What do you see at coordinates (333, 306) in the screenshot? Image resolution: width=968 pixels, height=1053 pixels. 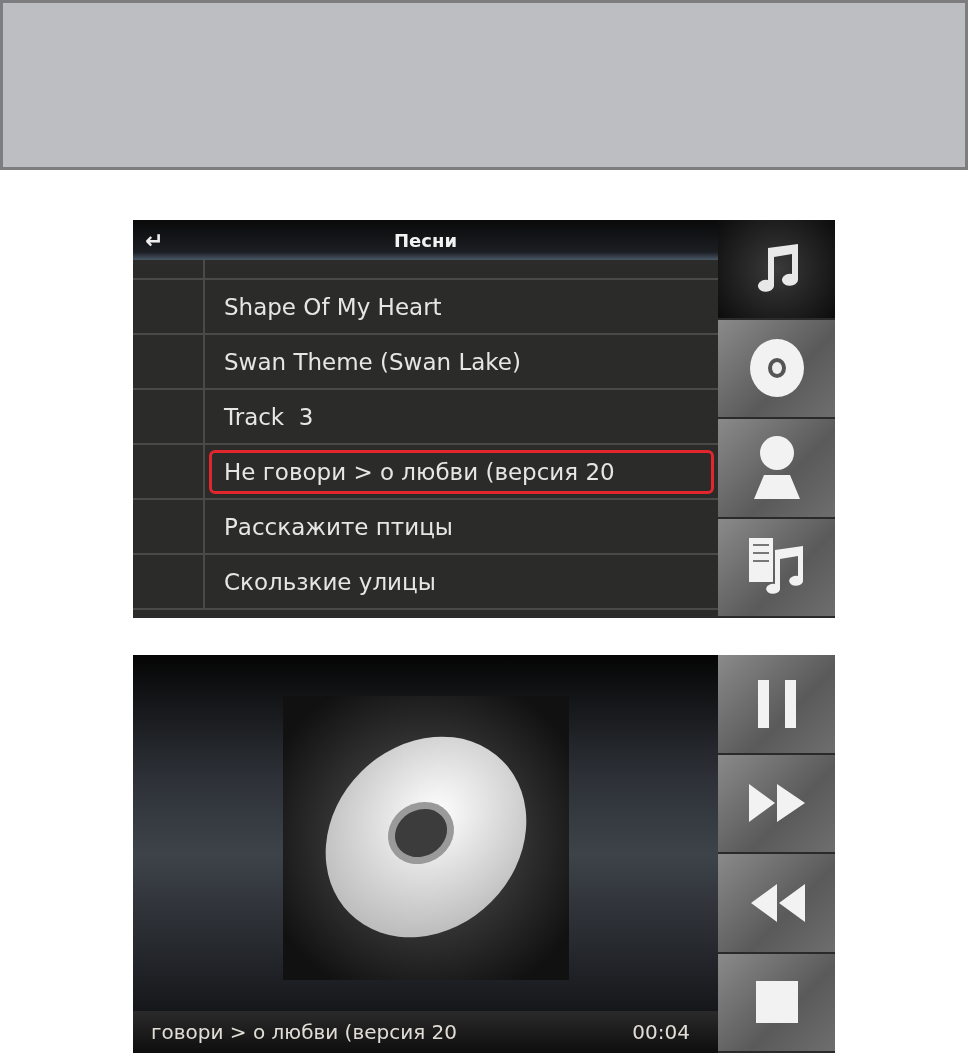 I see `song-item: Shape Of My Heart` at bounding box center [333, 306].